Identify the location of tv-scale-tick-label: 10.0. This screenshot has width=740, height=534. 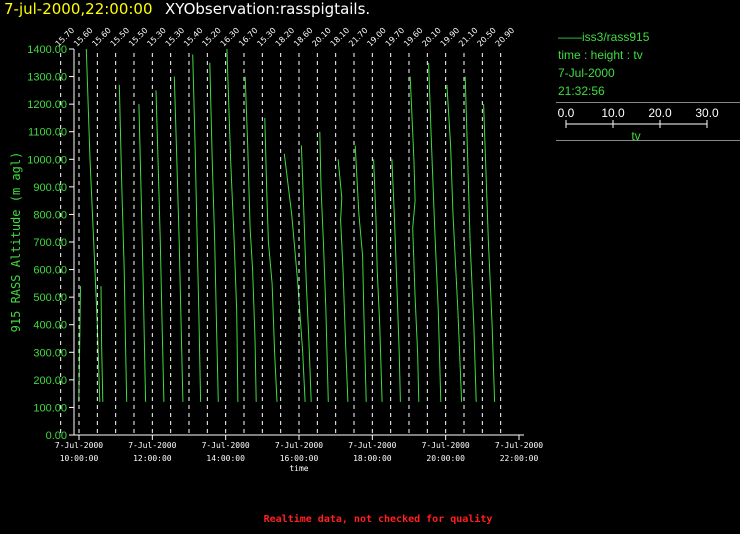
(613, 113).